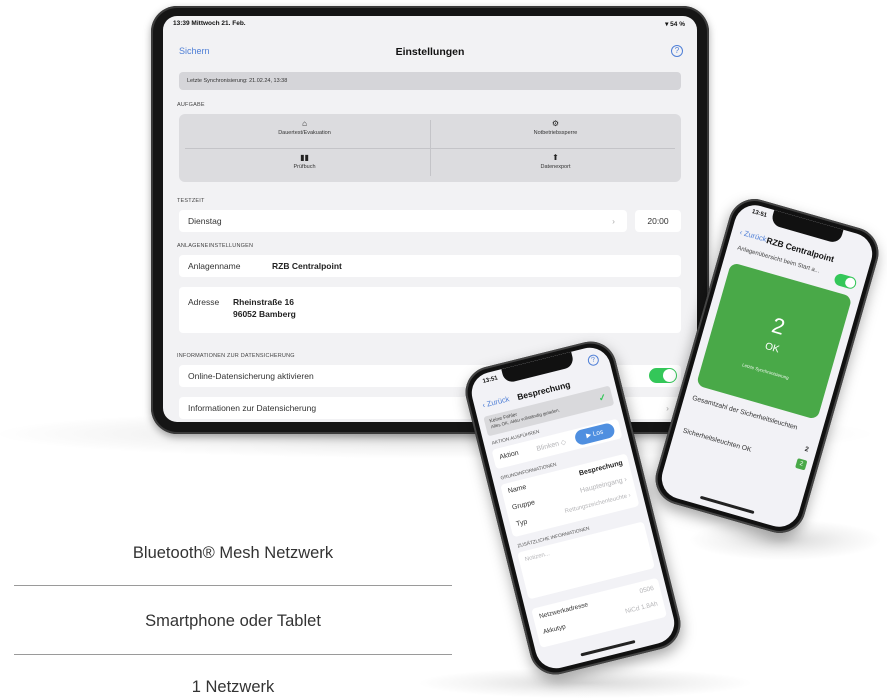 This screenshot has width=887, height=700. What do you see at coordinates (554, 629) in the screenshot?
I see `akku-label: Akkutyp` at bounding box center [554, 629].